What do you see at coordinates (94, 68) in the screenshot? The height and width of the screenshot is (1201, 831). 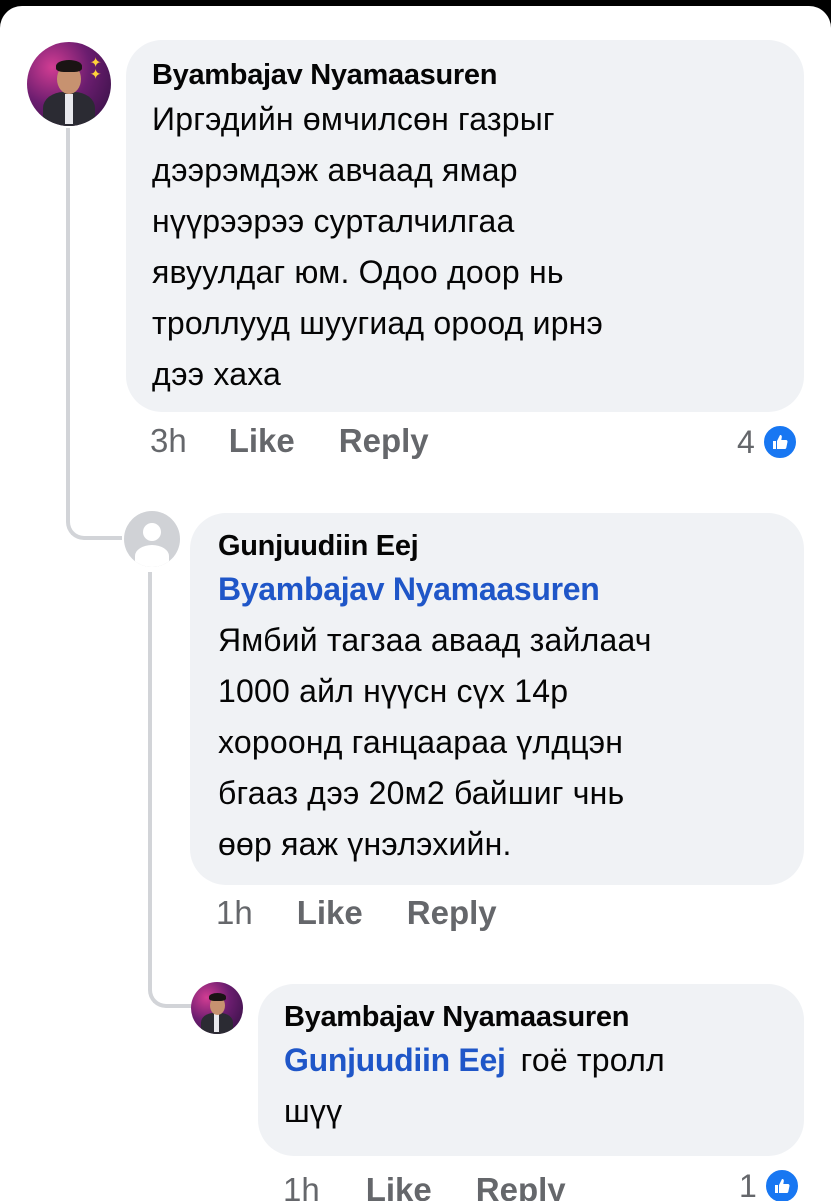 I see `neon-sign-decoration: ✦✦` at bounding box center [94, 68].